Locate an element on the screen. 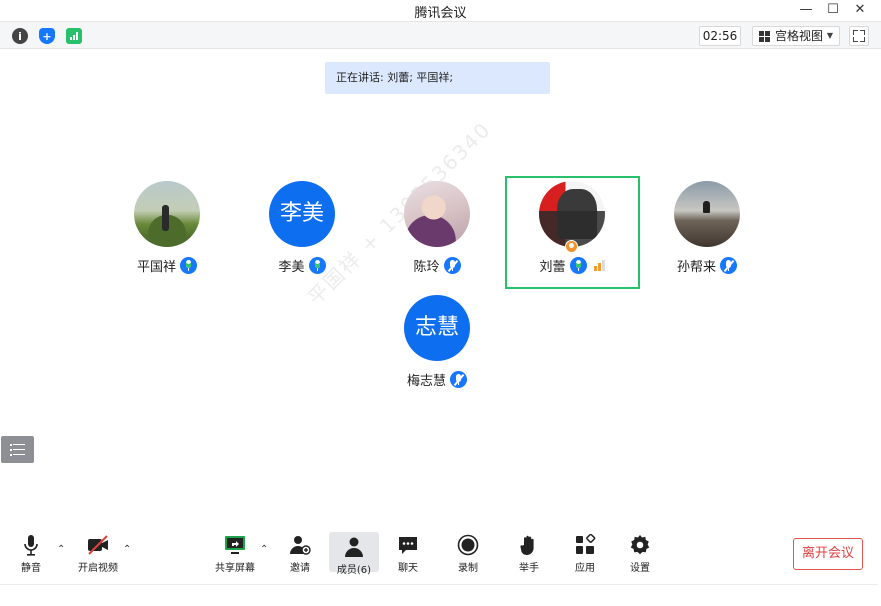 Image resolution: width=881 pixels, height=606 pixels. participant-tile: 陈玲 is located at coordinates (437, 228).